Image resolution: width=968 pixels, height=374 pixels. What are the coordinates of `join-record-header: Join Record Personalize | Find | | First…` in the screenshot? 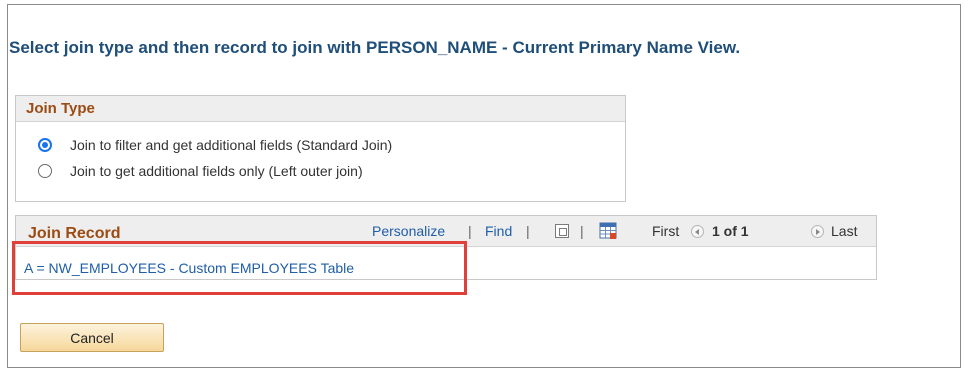 It's located at (446, 231).